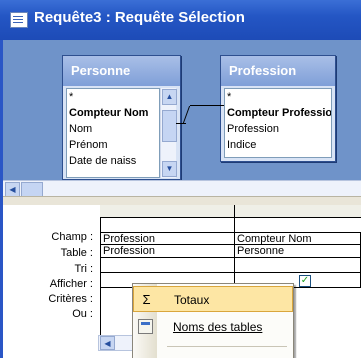  Describe the element at coordinates (169, 97) in the screenshot. I see `scroll-up-icon: ▲` at that location.